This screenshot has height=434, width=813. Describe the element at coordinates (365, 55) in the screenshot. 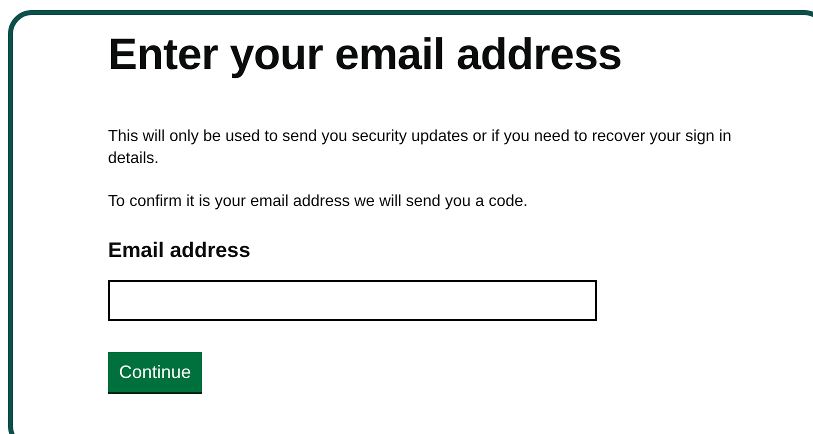

I see `page-heading: Enter your email address` at that location.